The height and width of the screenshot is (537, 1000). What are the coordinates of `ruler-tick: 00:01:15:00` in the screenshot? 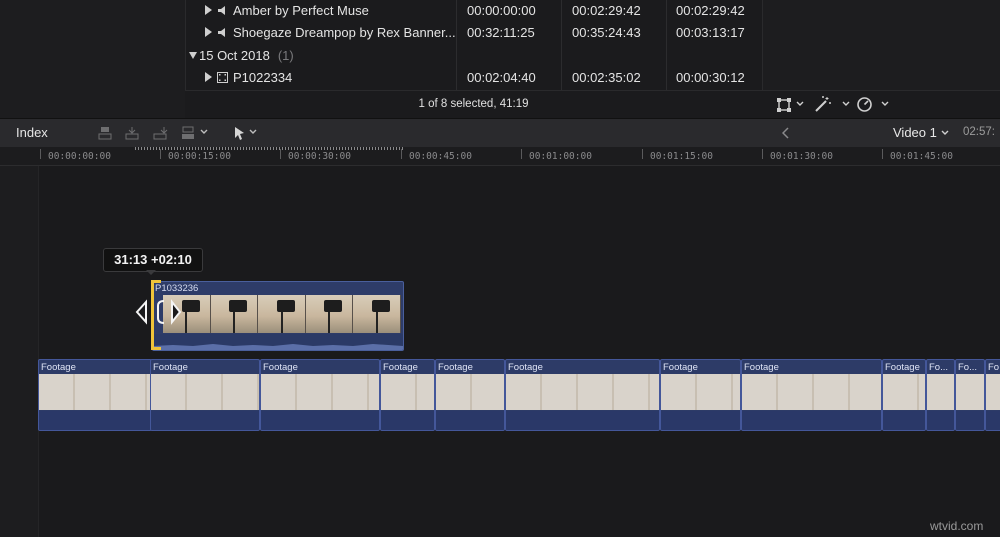 It's located at (681, 156).